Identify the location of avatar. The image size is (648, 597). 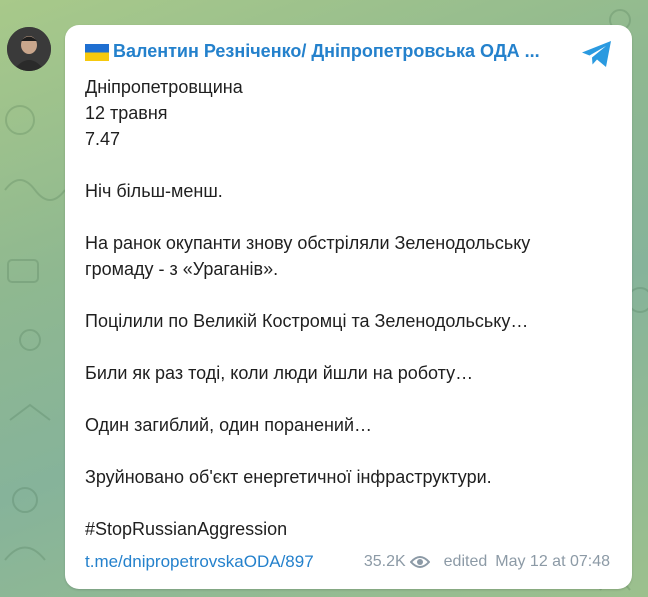
(29, 49).